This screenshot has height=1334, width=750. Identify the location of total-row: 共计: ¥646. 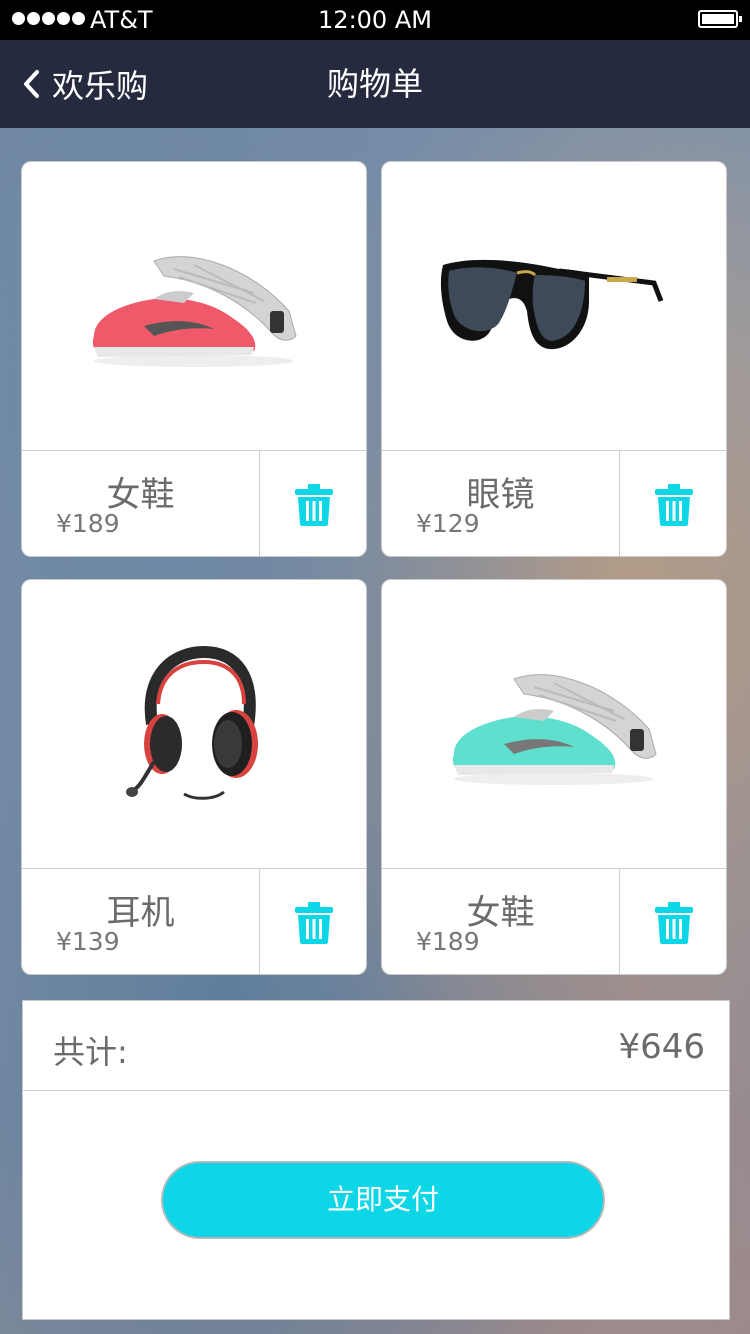
(376, 1046).